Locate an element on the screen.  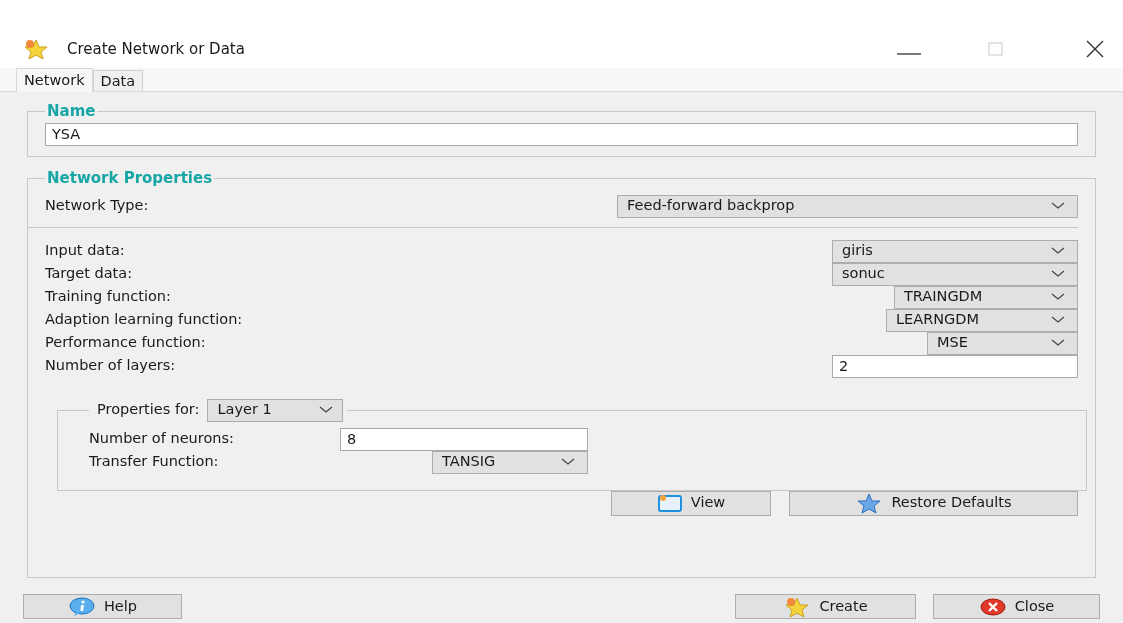
name-field: YSA is located at coordinates (561, 134).